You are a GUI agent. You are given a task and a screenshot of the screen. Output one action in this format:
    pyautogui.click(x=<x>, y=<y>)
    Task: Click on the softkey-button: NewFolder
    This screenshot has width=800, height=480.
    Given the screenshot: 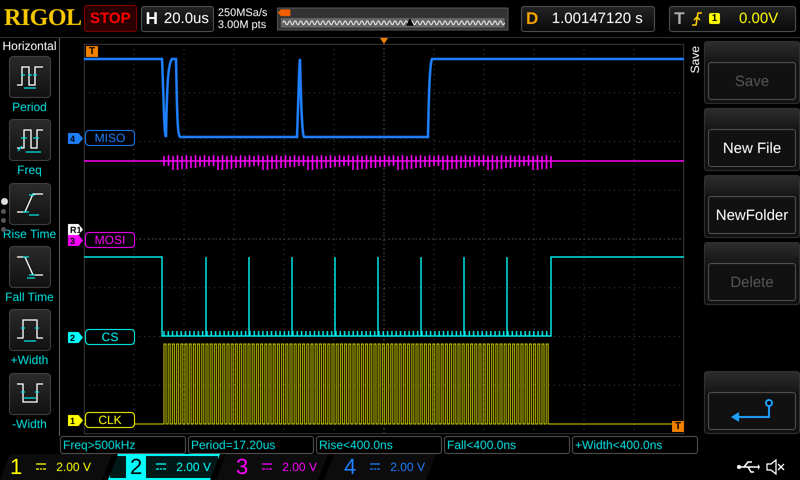 What is the action you would take?
    pyautogui.click(x=752, y=206)
    